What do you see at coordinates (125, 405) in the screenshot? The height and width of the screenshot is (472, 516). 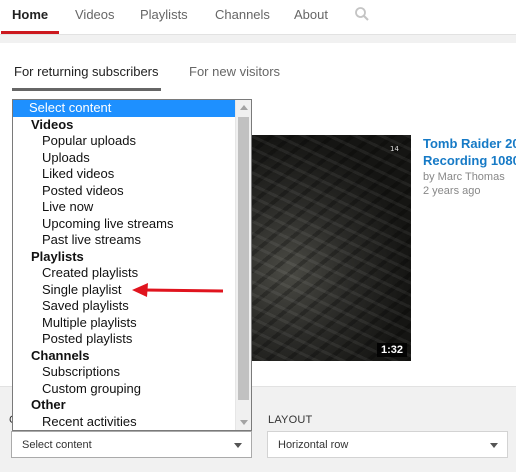 I see `option-group-other: Other` at bounding box center [125, 405].